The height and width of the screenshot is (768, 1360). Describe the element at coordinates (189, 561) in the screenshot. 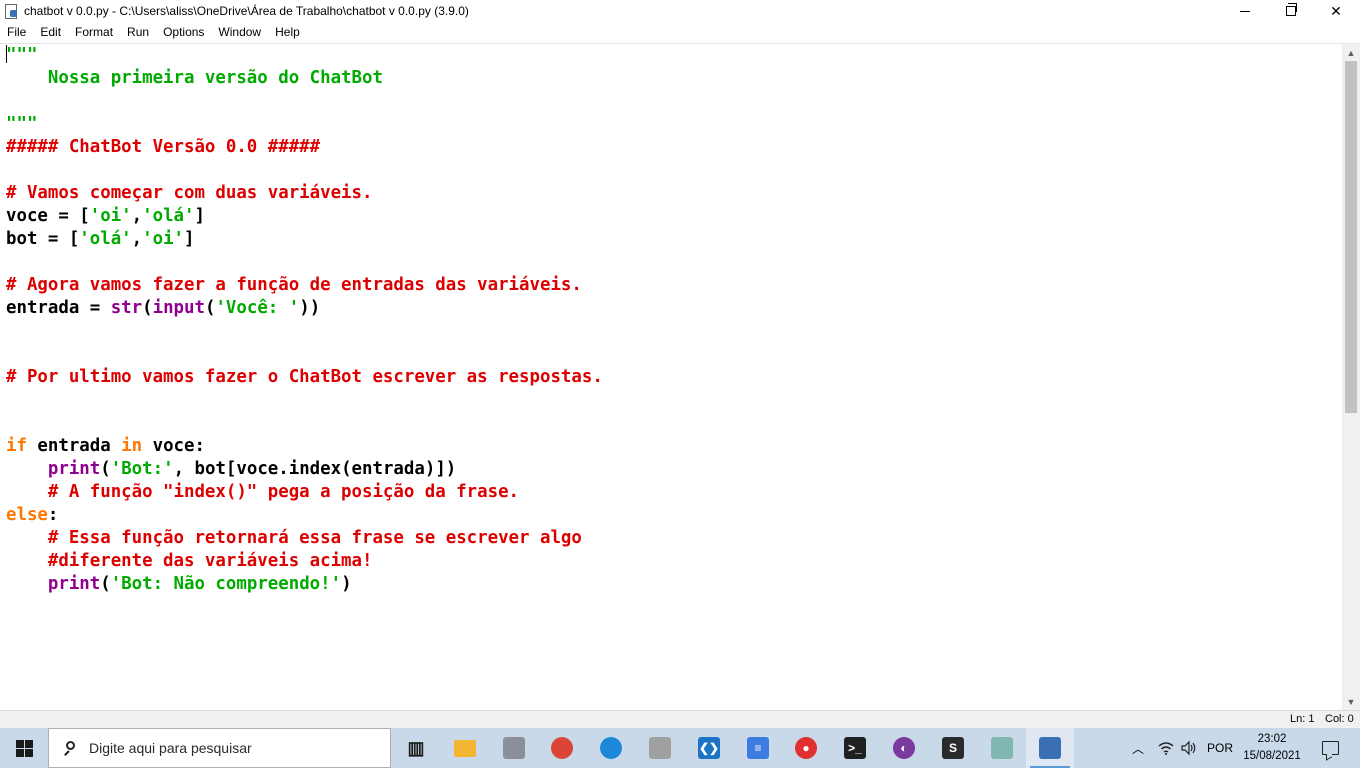

I see `code-token: #diferente das variáveis acima!` at that location.